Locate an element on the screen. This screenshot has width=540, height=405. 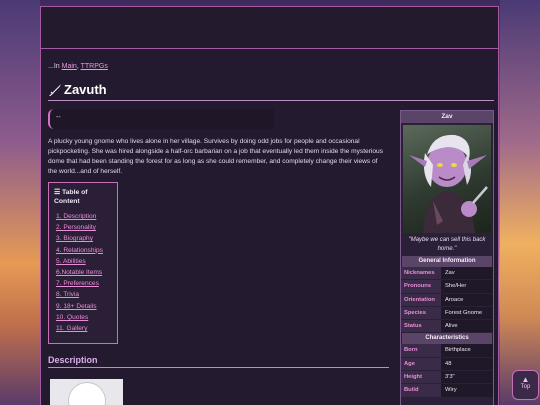
infobox-key: Status is located at coordinates (421, 326).